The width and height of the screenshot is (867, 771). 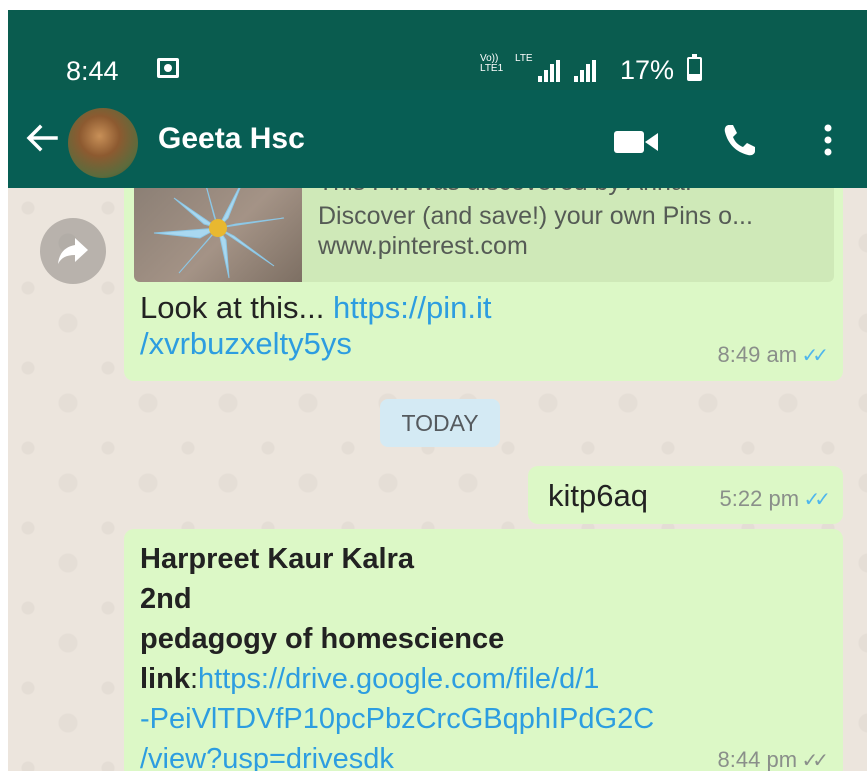 I want to click on forward-button, so click(x=73, y=251).